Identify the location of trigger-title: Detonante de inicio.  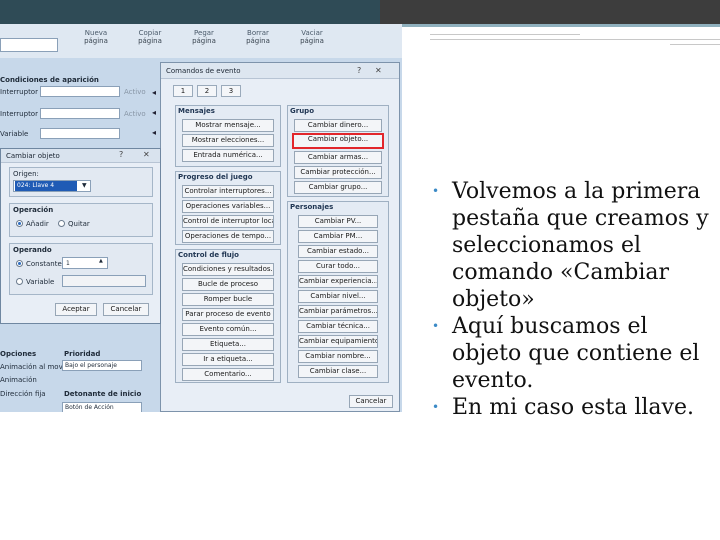
(103, 394).